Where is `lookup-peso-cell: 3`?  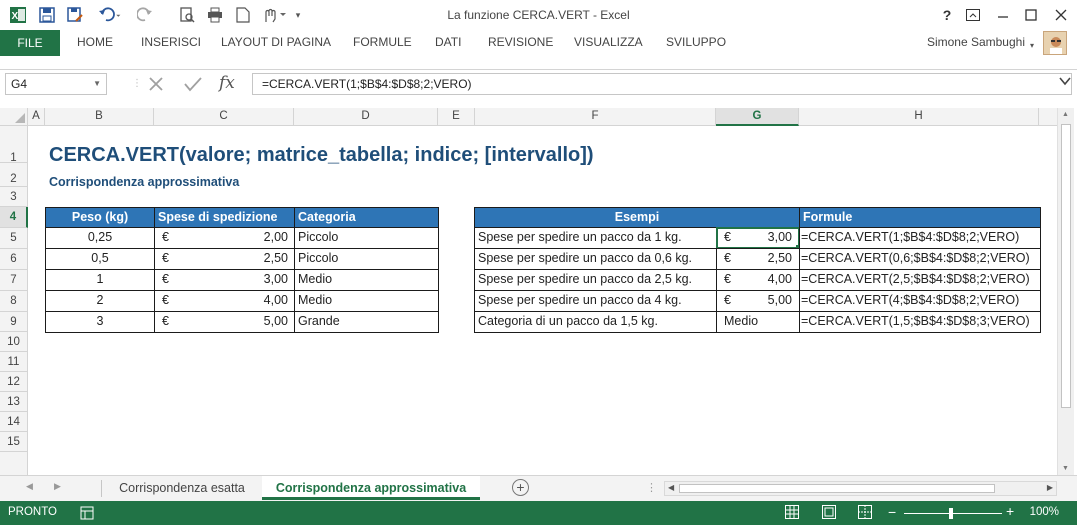
lookup-peso-cell: 3 is located at coordinates (100, 322).